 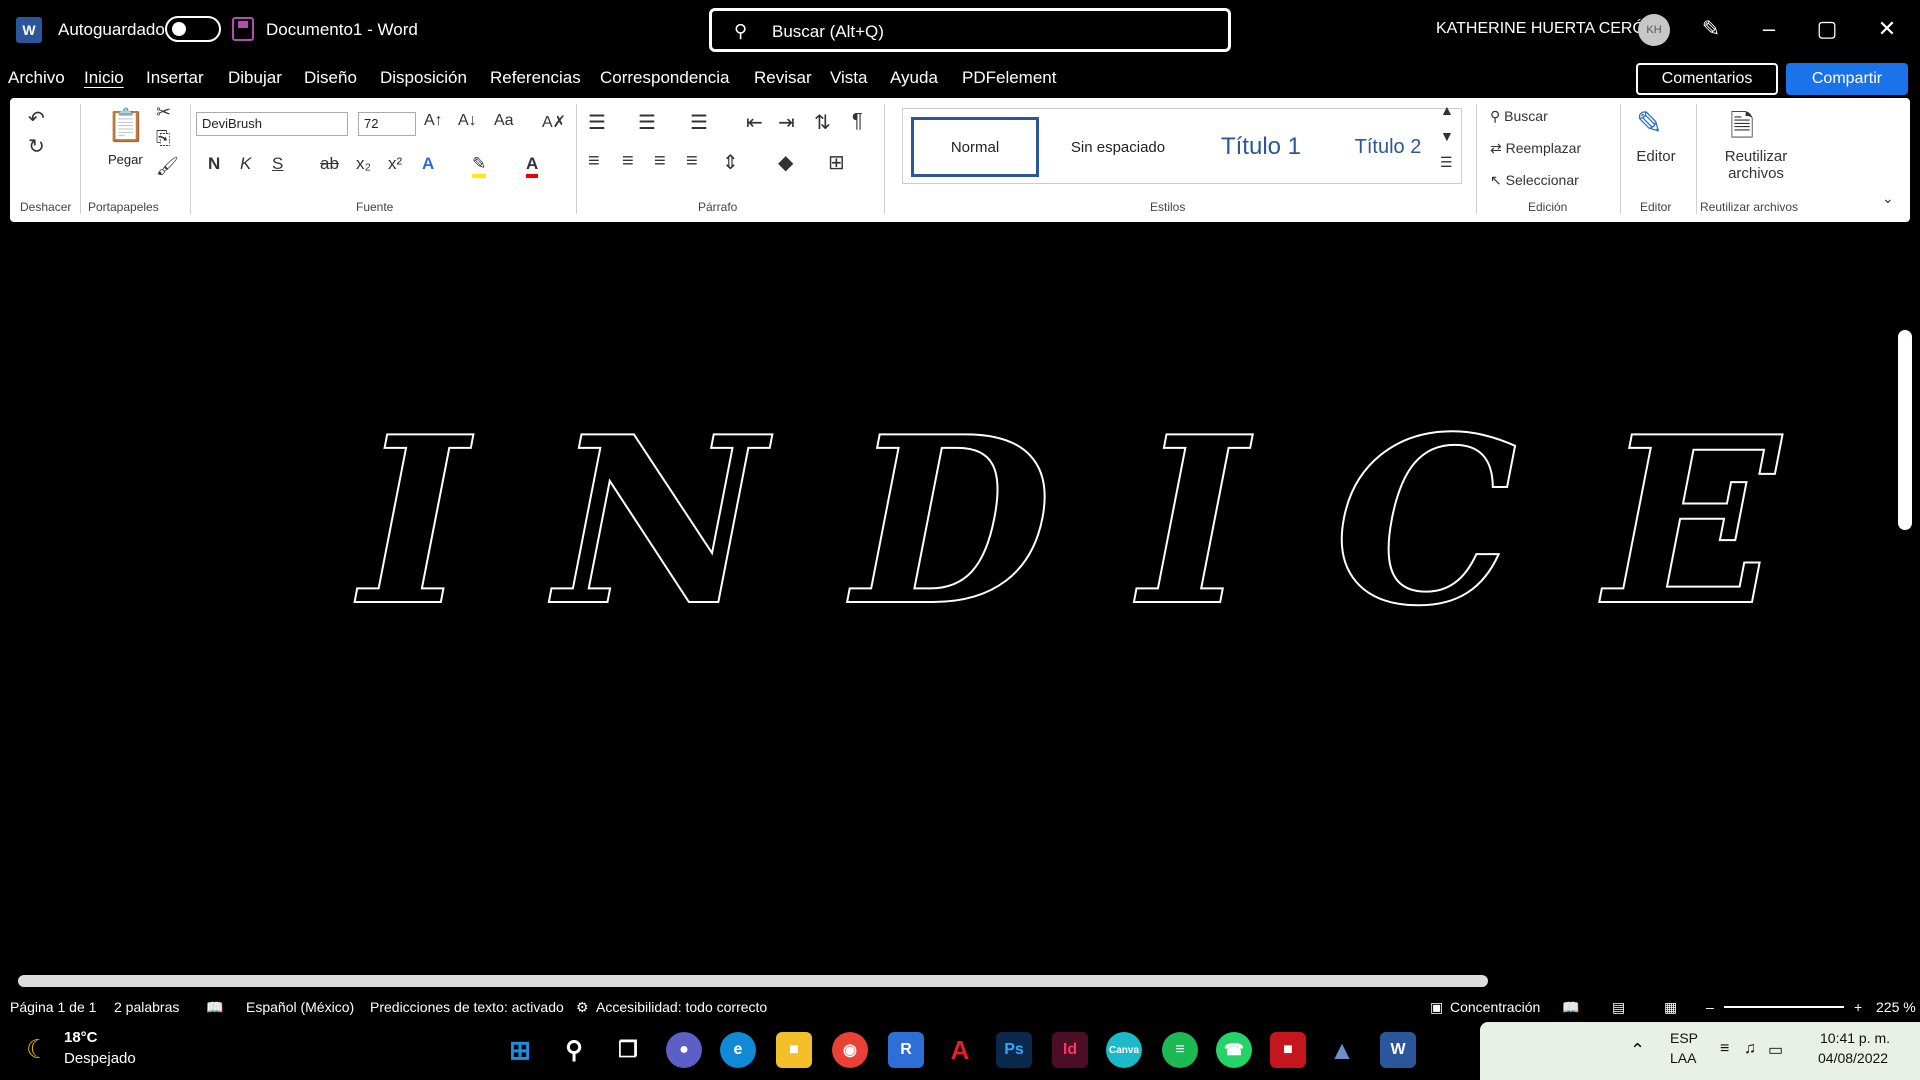 I want to click on editor-button: Editor, so click(x=1656, y=156).